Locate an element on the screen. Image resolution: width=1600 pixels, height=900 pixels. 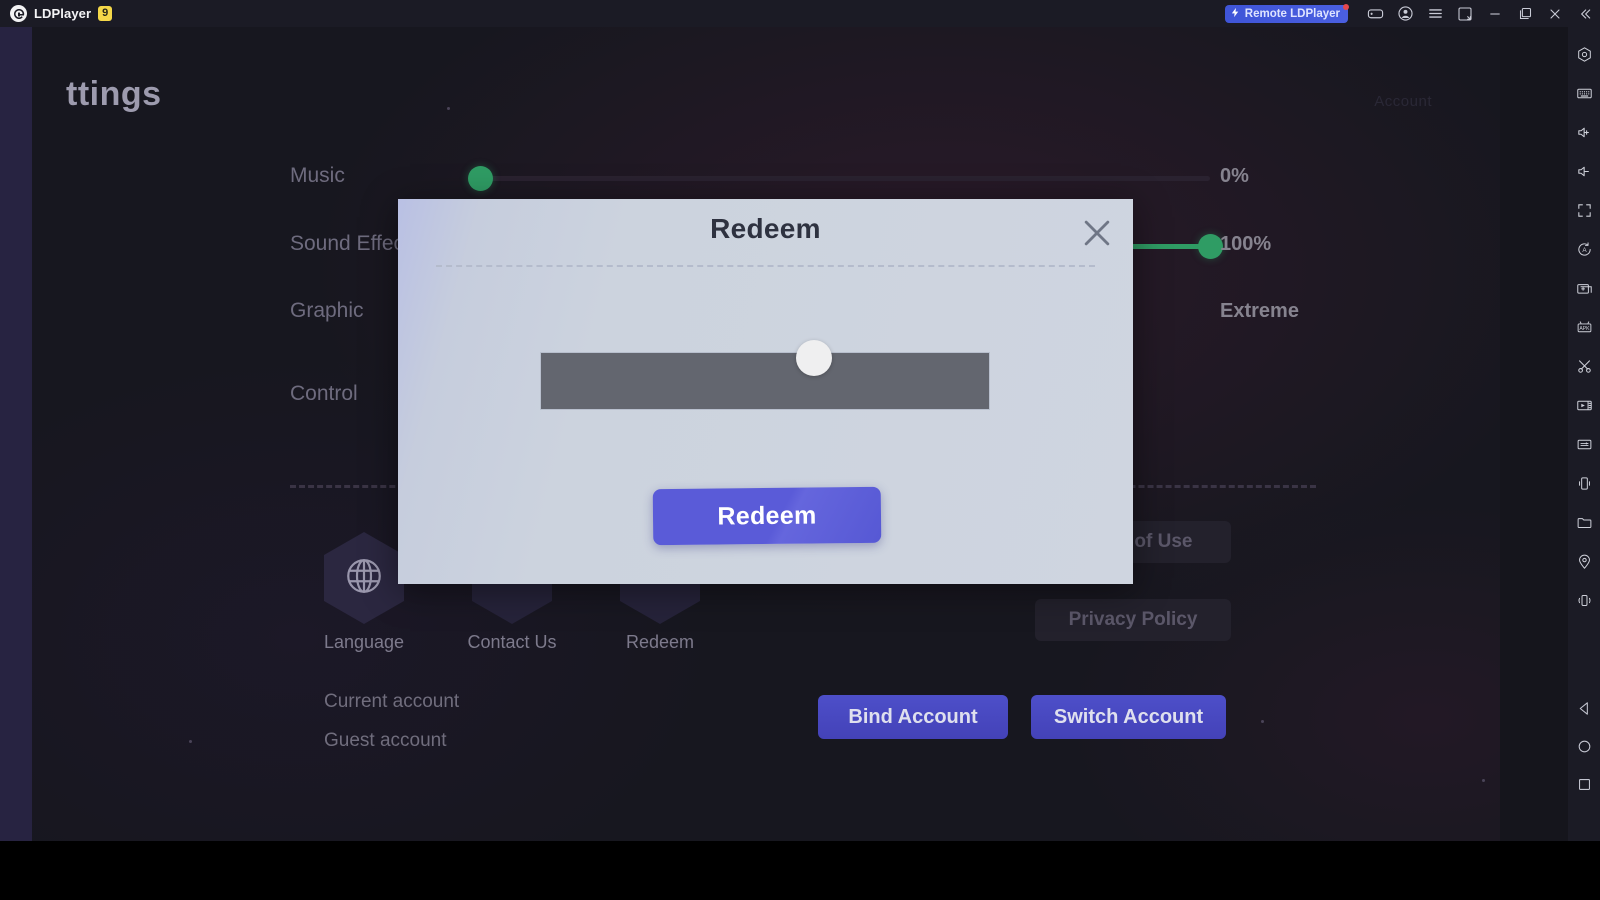
folder-icon is located at coordinates (1584, 522).